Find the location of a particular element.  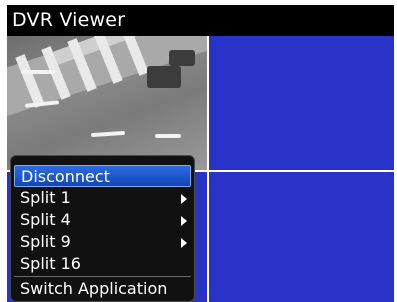

menu-item-switch-application: Switch Application is located at coordinates (102, 289).